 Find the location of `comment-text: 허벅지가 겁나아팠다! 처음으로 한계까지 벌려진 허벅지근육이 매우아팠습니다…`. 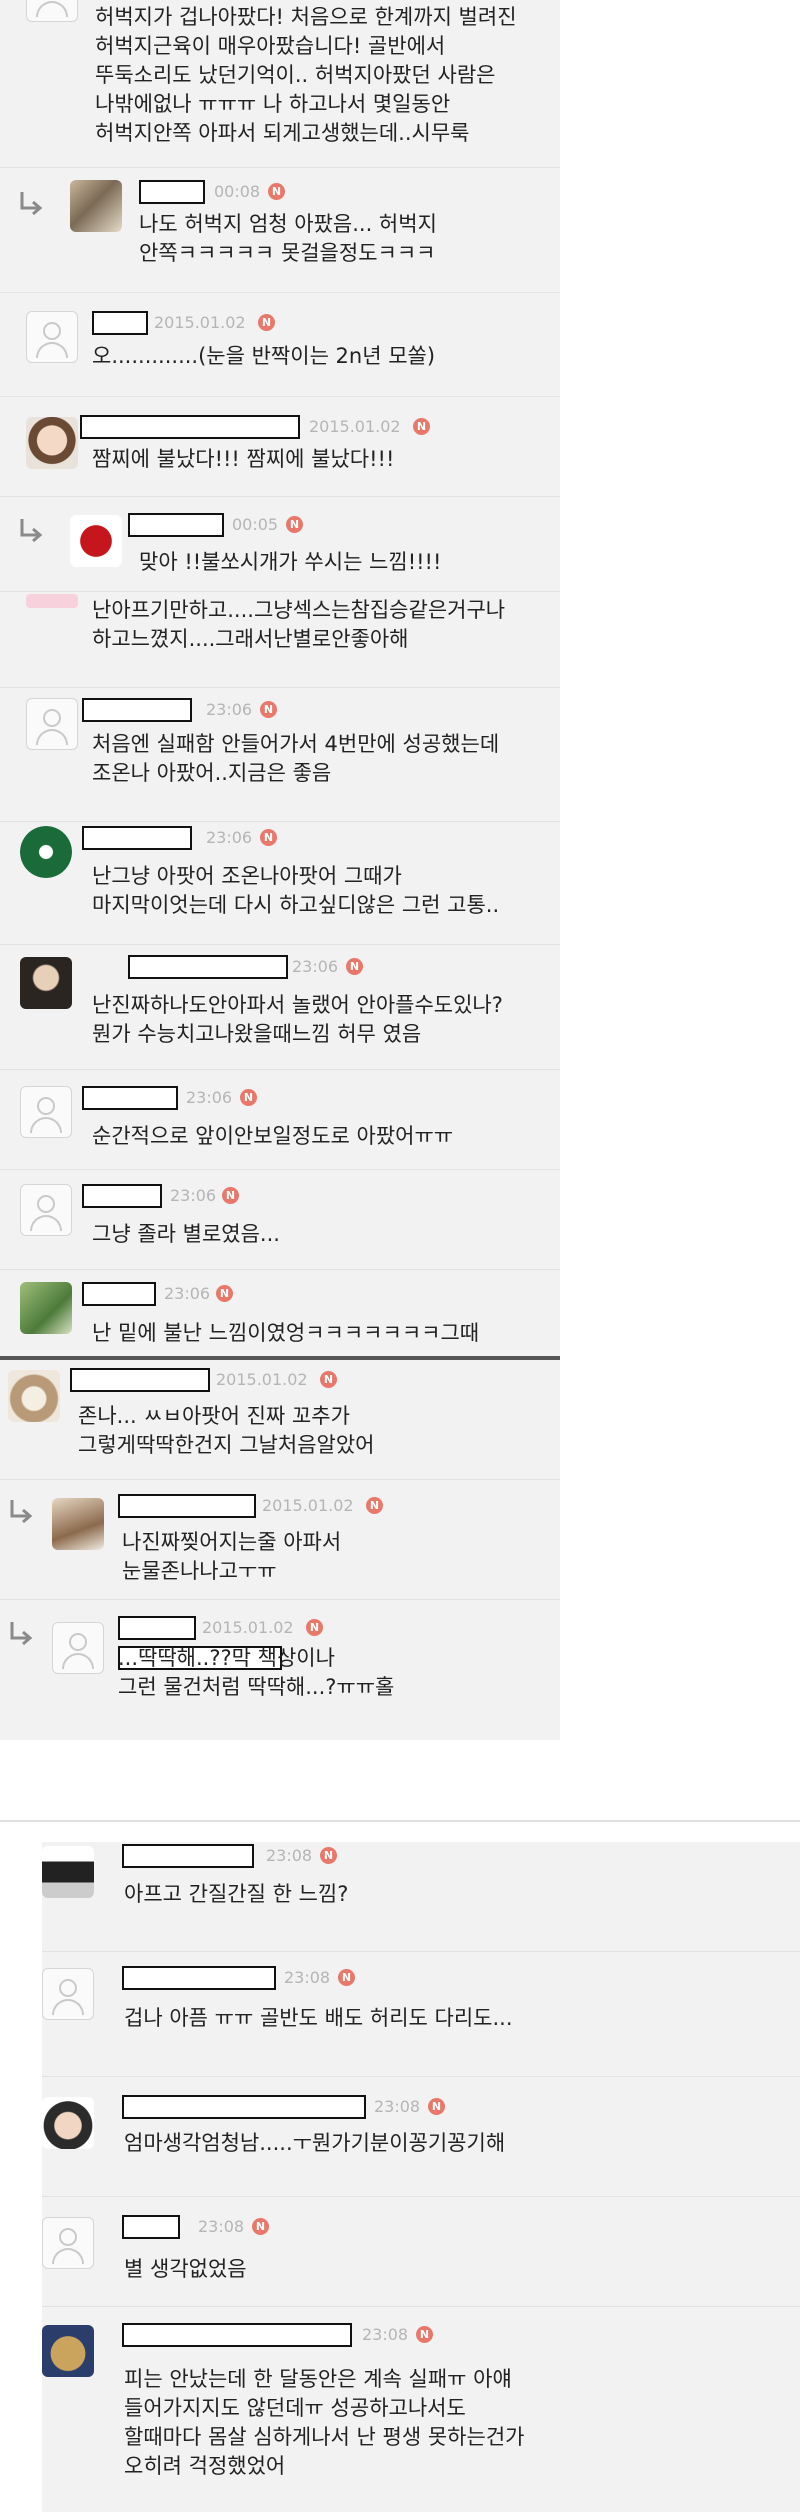

comment-text: 허벅지가 겁나아팠다! 처음으로 한계까지 벌려진 허벅지근육이 매우아팠습니다… is located at coordinates (306, 75).